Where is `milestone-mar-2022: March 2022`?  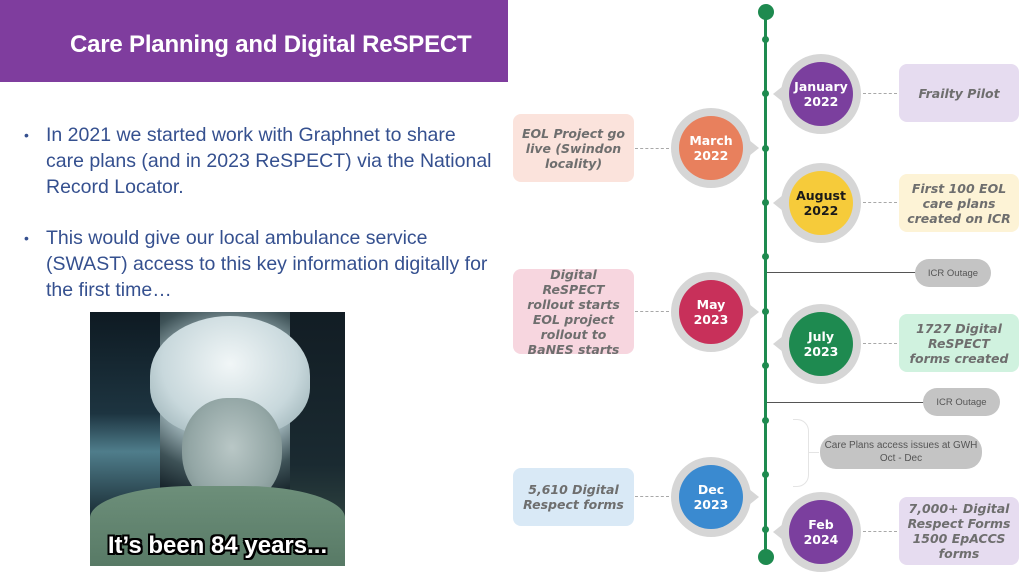
milestone-mar-2022: March 2022 is located at coordinates (715, 148).